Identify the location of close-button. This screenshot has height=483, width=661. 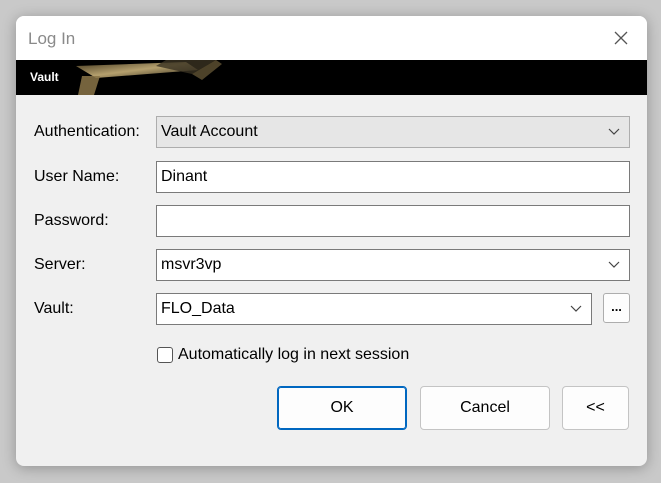
(621, 38).